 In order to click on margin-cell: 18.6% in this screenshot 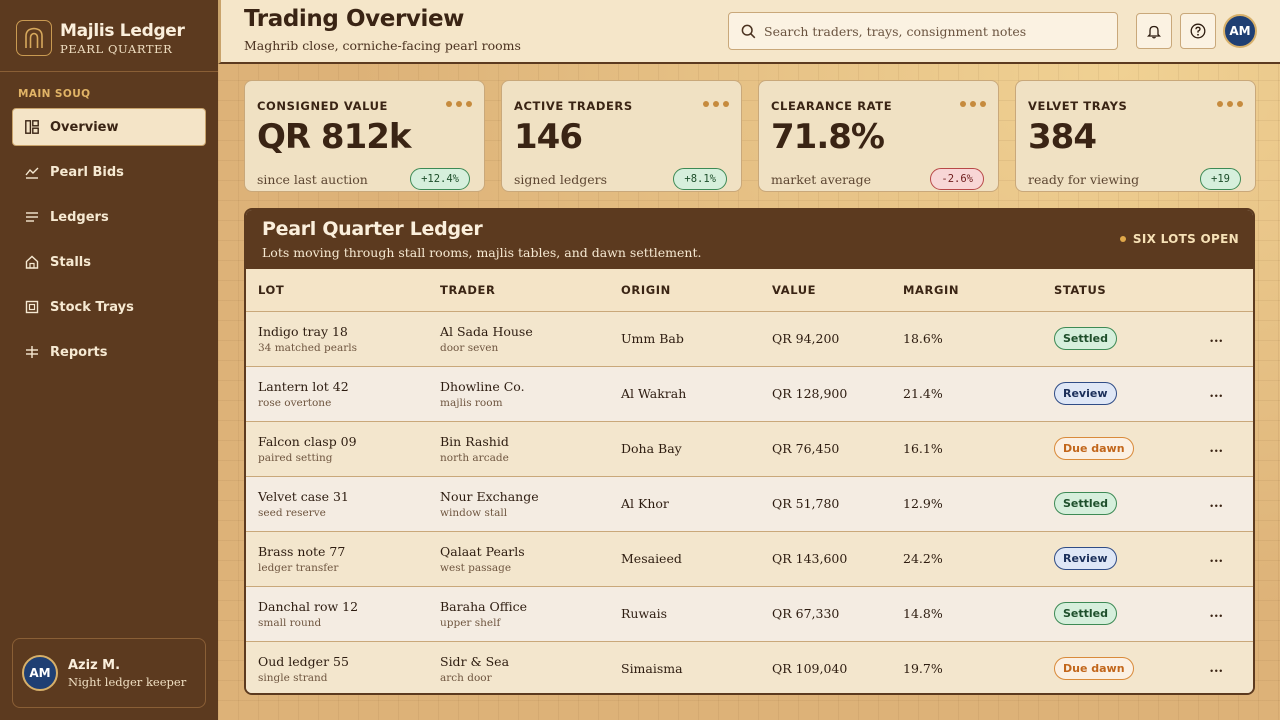, I will do `click(923, 338)`.